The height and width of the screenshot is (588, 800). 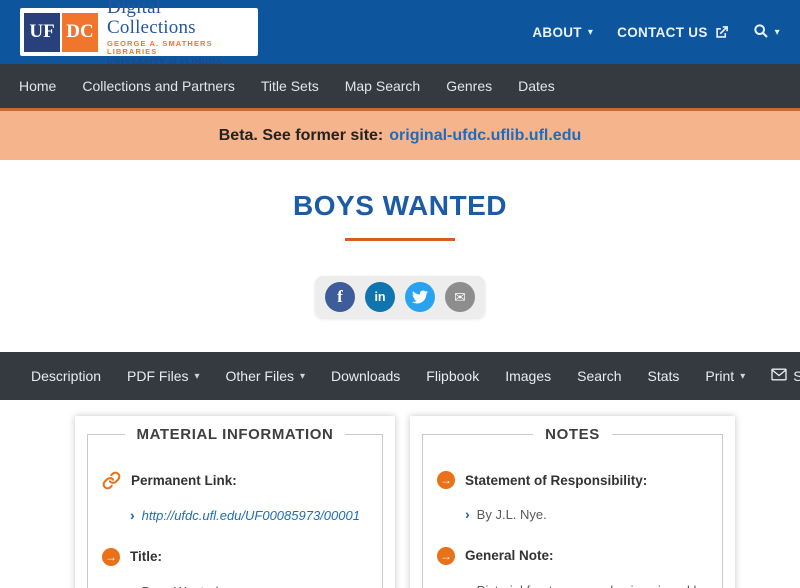 I want to click on dc-logo-square: DC, so click(x=80, y=32).